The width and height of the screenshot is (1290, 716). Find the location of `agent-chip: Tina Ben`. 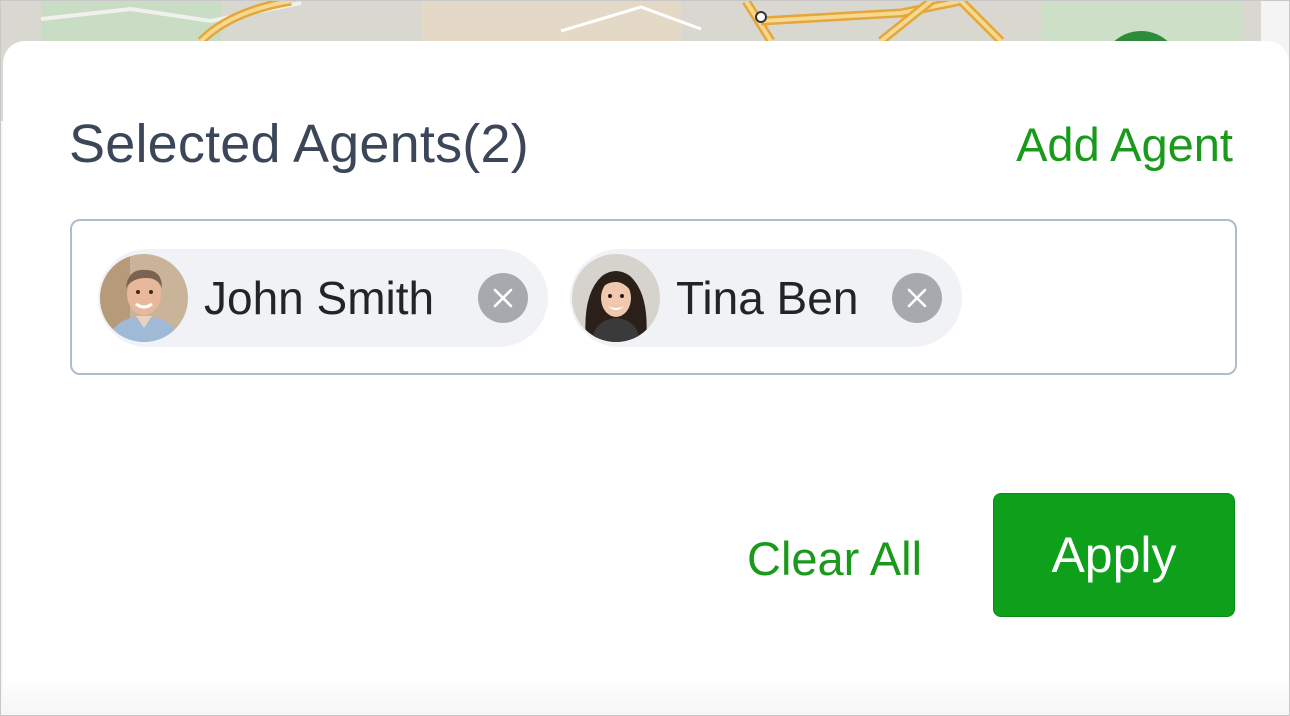

agent-chip: Tina Ben is located at coordinates (766, 298).